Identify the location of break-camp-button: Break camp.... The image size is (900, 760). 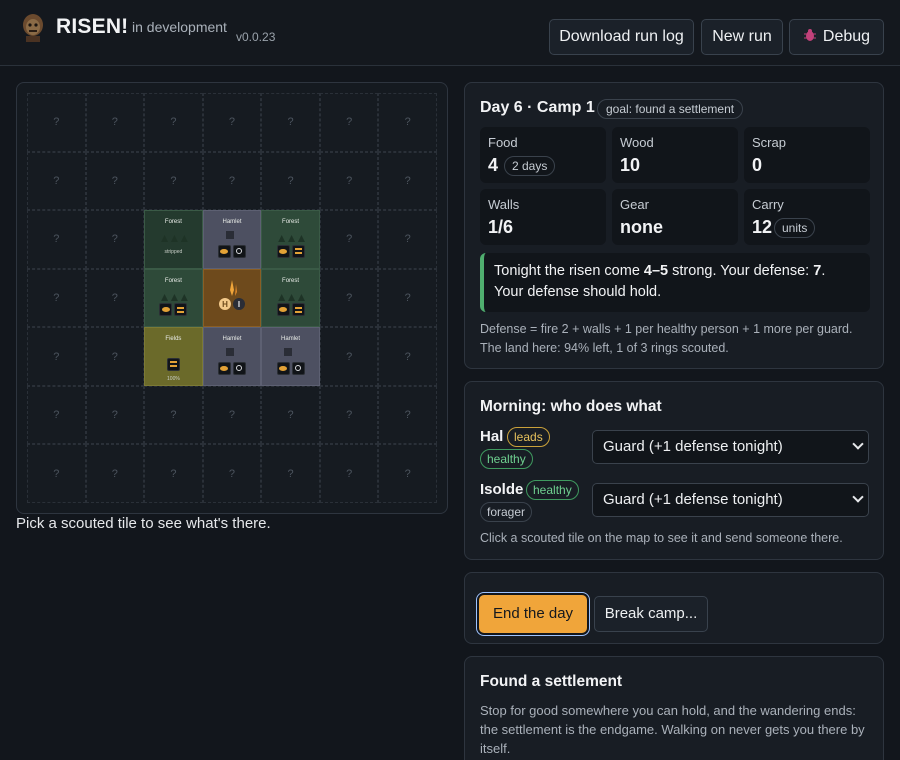
(651, 614).